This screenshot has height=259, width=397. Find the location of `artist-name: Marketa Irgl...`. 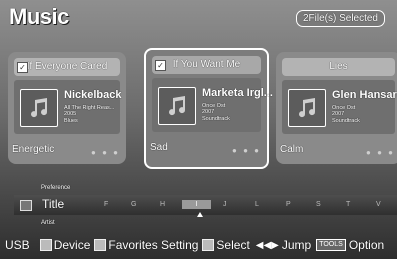

artist-name: Marketa Irgl... is located at coordinates (237, 93).